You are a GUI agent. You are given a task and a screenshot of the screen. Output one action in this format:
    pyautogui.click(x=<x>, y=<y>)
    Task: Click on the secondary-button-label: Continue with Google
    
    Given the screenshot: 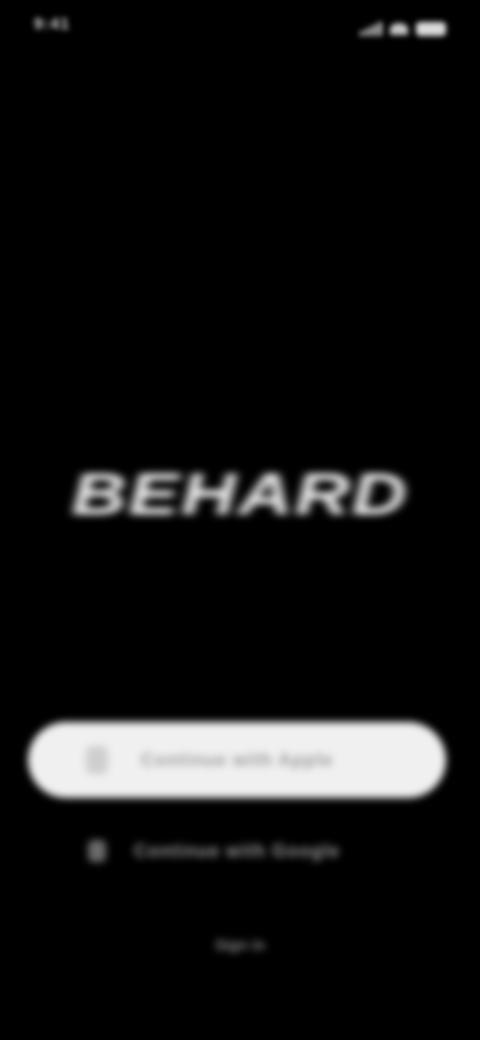 What is the action you would take?
    pyautogui.click(x=237, y=850)
    